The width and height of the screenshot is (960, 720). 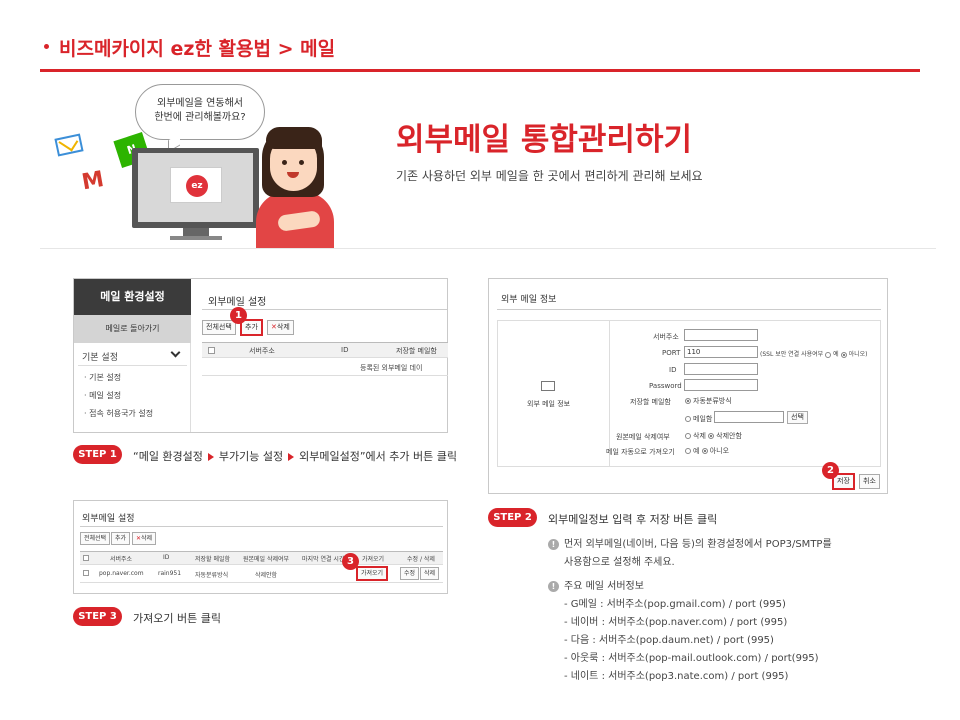 What do you see at coordinates (836, 354) in the screenshot?
I see `ssl-yes-label: 예` at bounding box center [836, 354].